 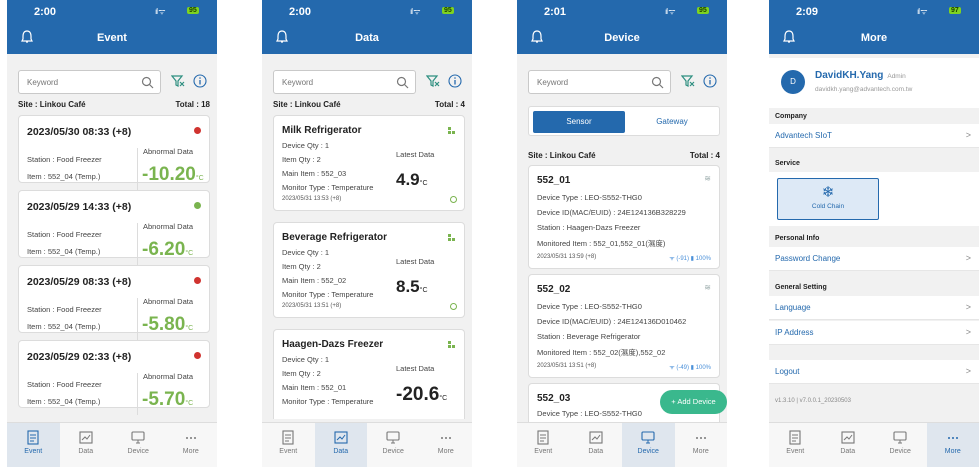 What do you see at coordinates (408, 179) in the screenshot?
I see `value-number: 4.9` at bounding box center [408, 179].